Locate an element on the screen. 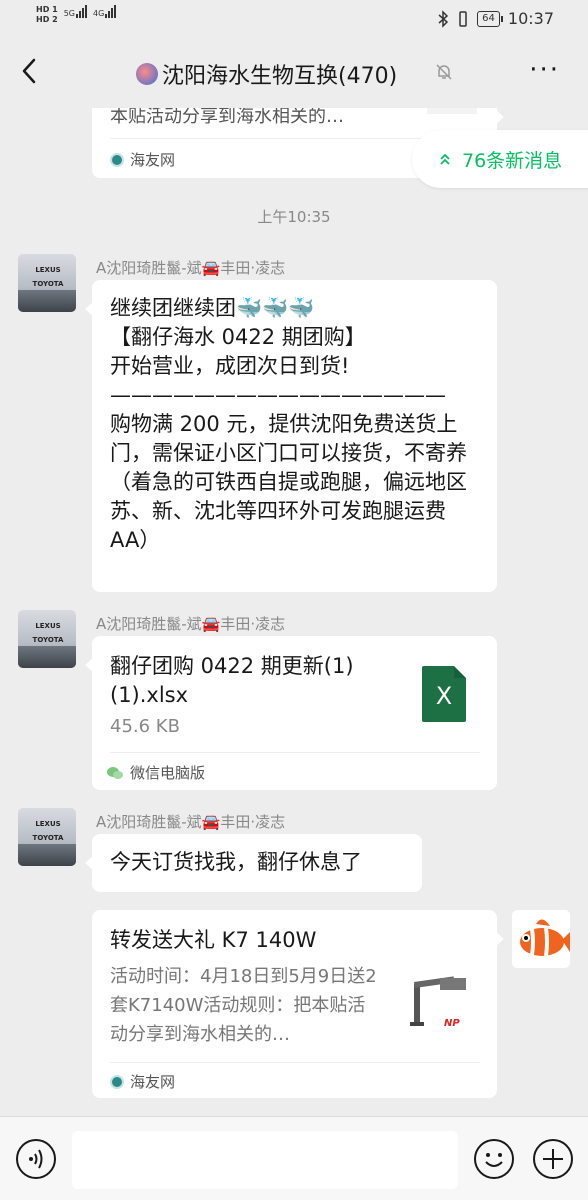  chat-title: 沈阳海水生物互换(470) is located at coordinates (266, 74).